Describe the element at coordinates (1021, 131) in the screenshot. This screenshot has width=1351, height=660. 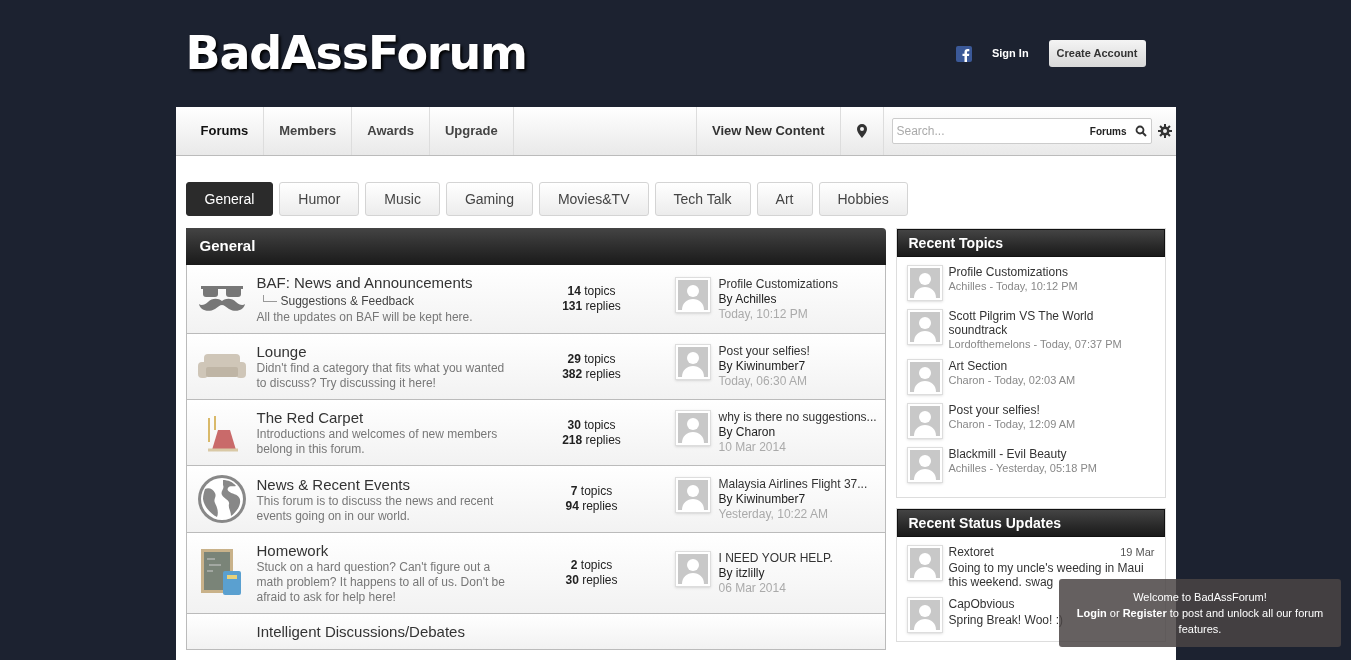
I see `search-field: Search... Forums` at that location.